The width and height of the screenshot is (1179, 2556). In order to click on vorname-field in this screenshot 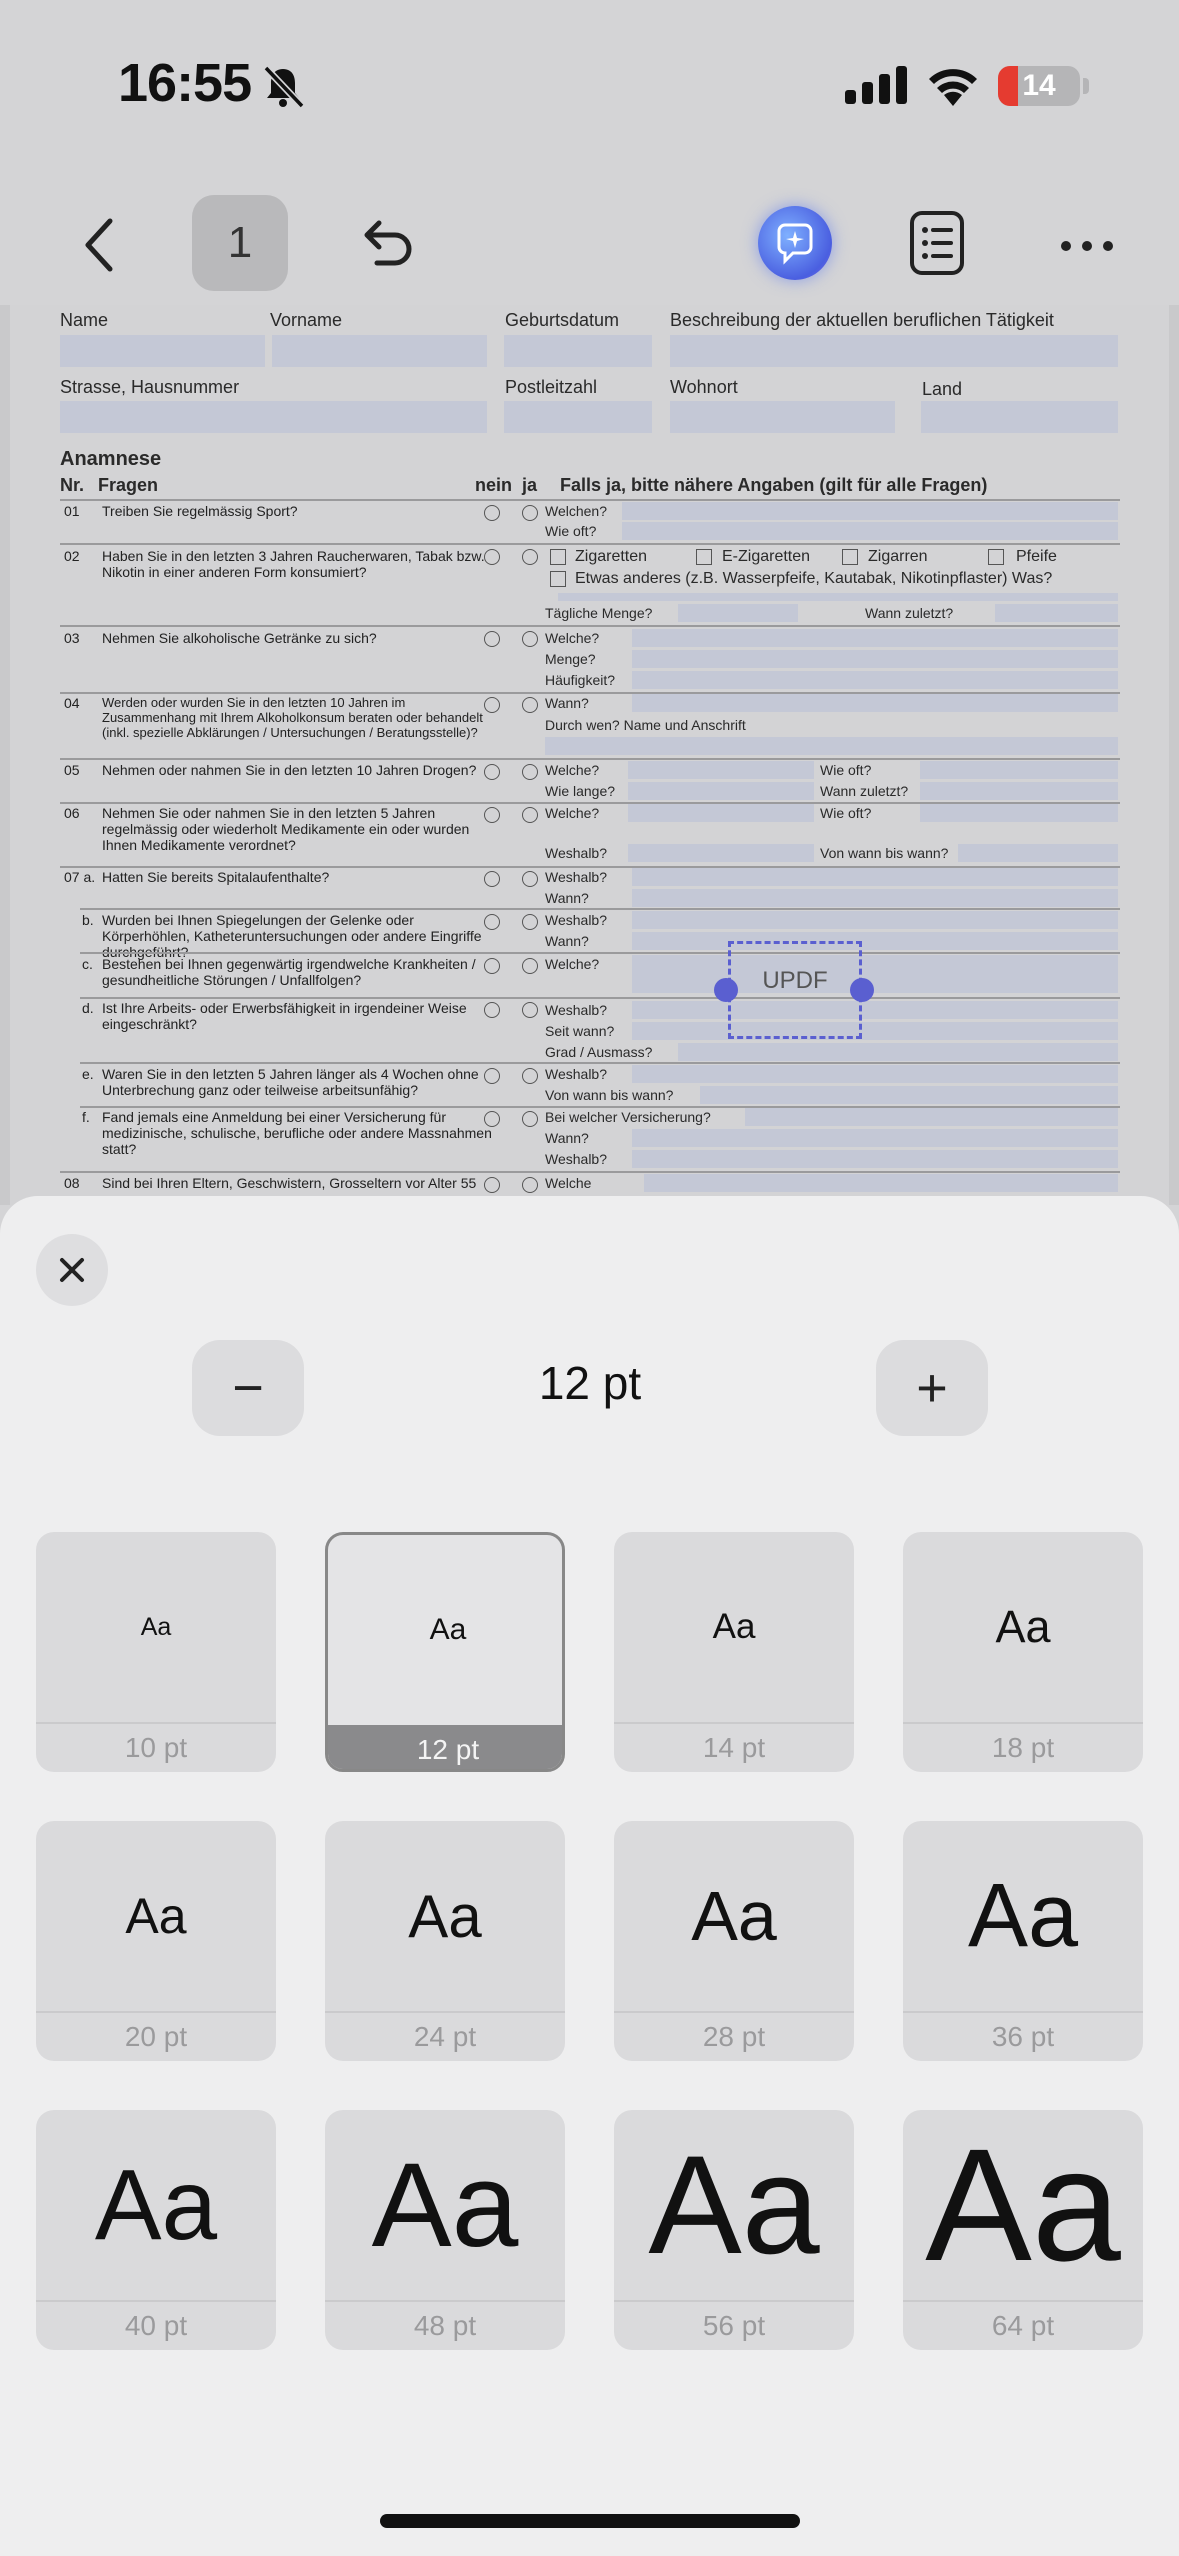, I will do `click(379, 351)`.